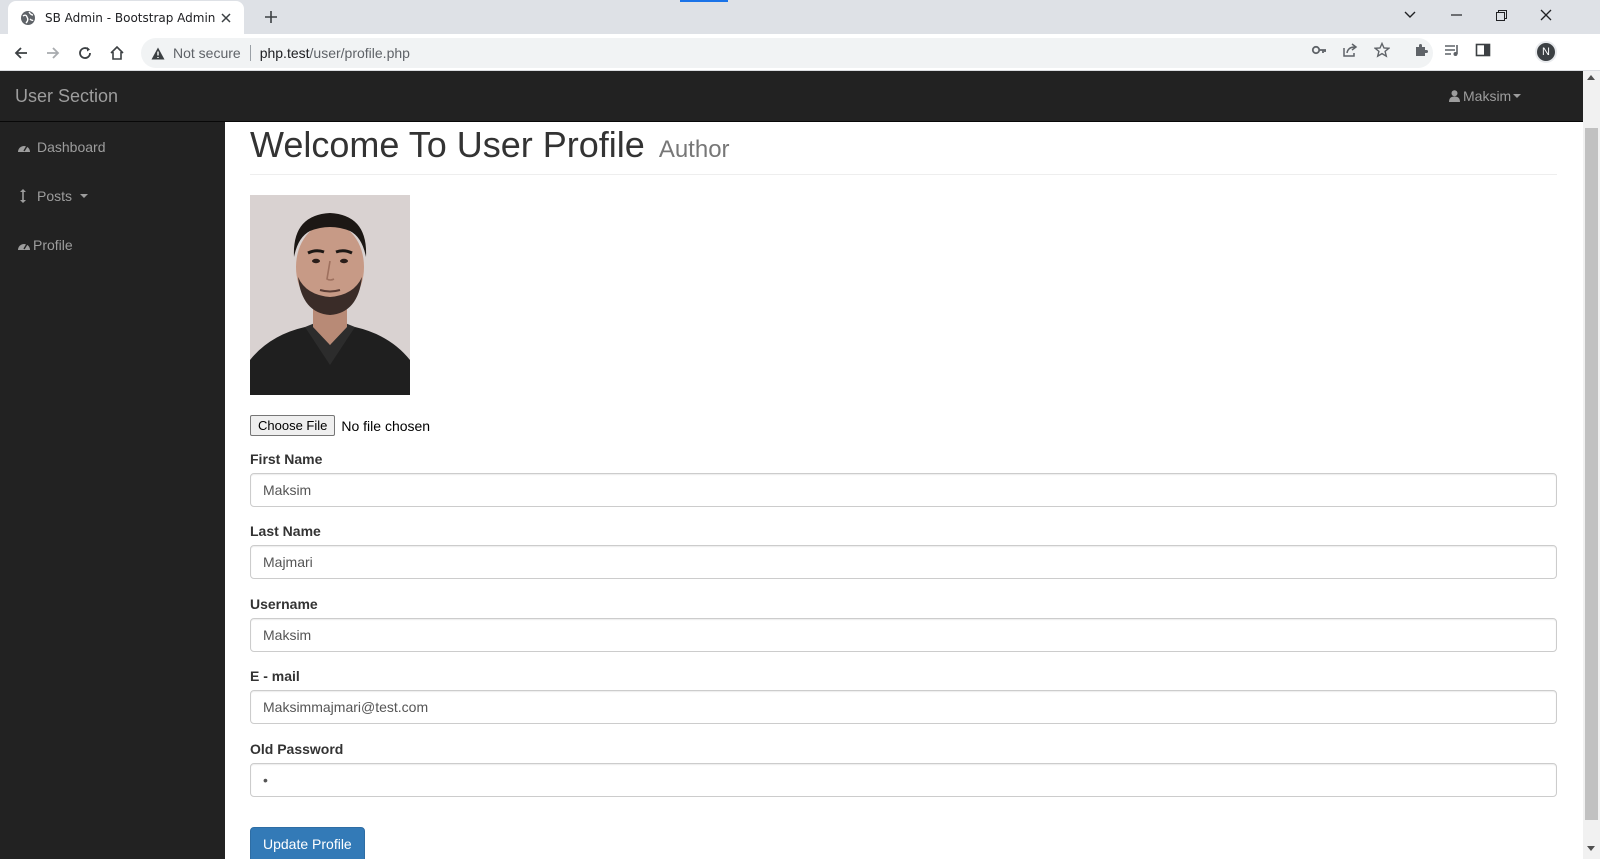  What do you see at coordinates (1591, 77) in the screenshot?
I see `scroll-up-arrow-icon` at bounding box center [1591, 77].